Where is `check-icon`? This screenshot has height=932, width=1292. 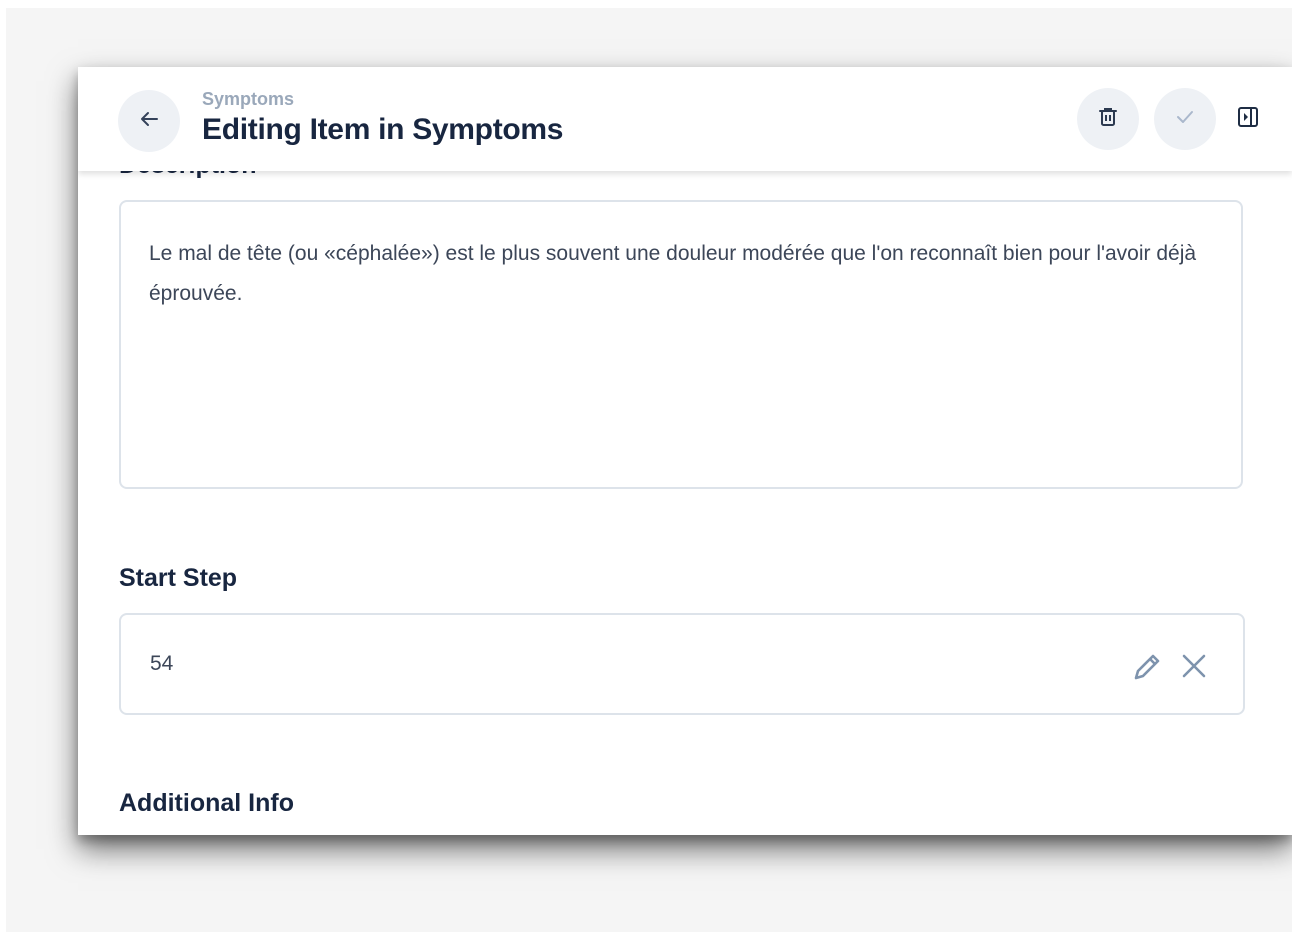 check-icon is located at coordinates (1185, 119).